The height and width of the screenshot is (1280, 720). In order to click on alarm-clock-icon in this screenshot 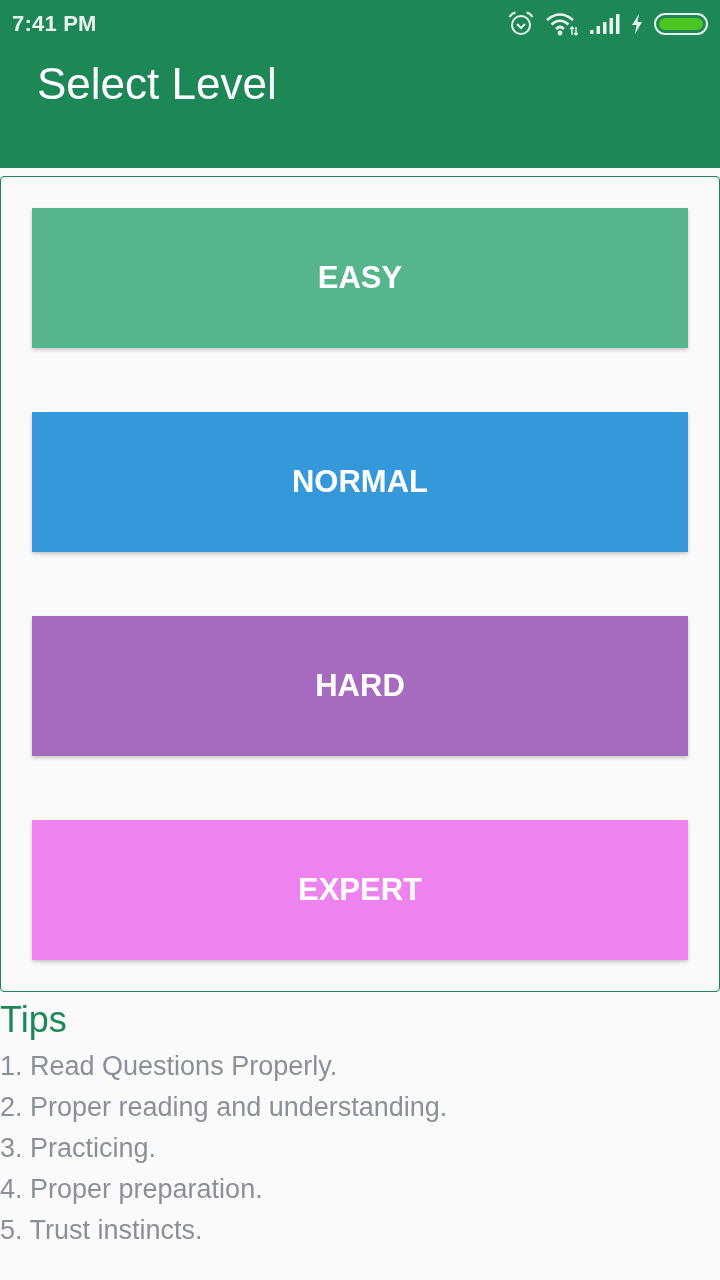, I will do `click(521, 24)`.